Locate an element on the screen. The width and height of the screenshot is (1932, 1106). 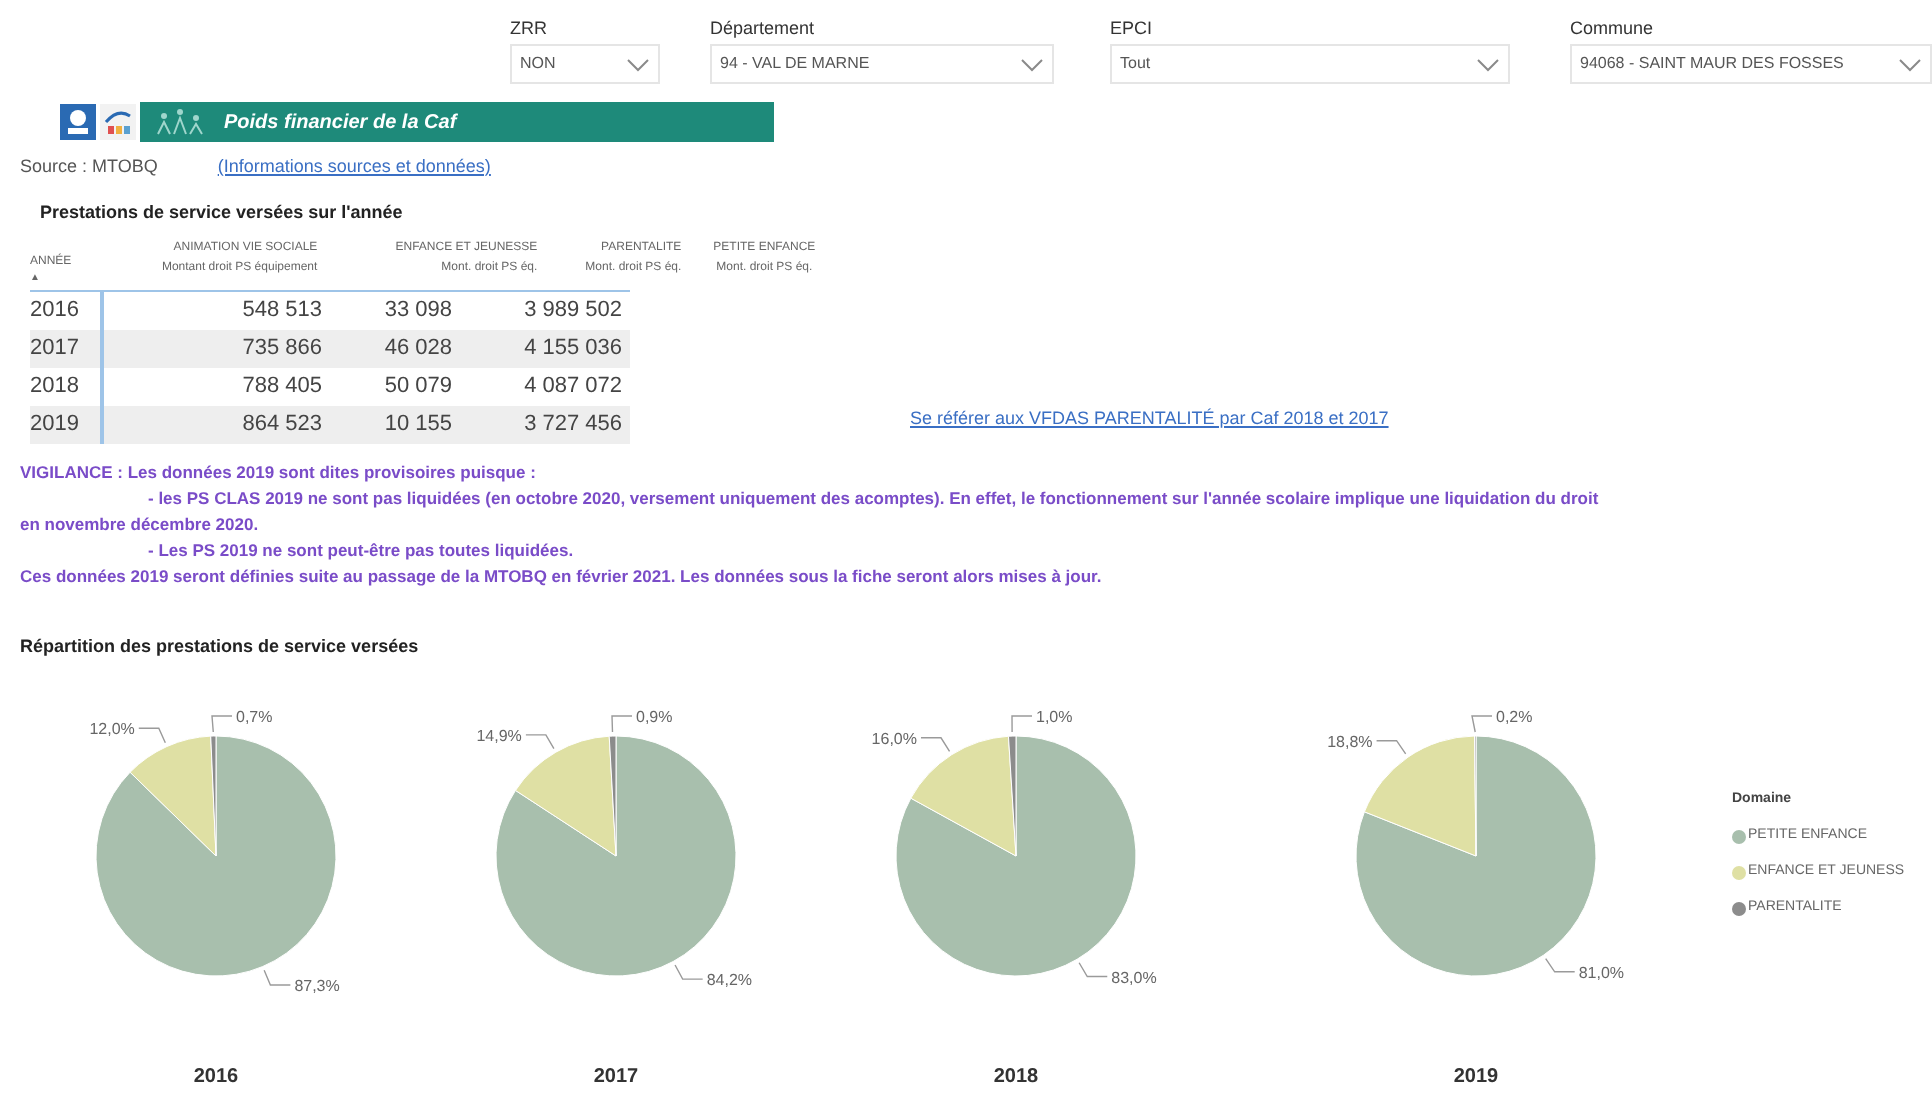
table-cell-text: 864 523 is located at coordinates (282, 425).